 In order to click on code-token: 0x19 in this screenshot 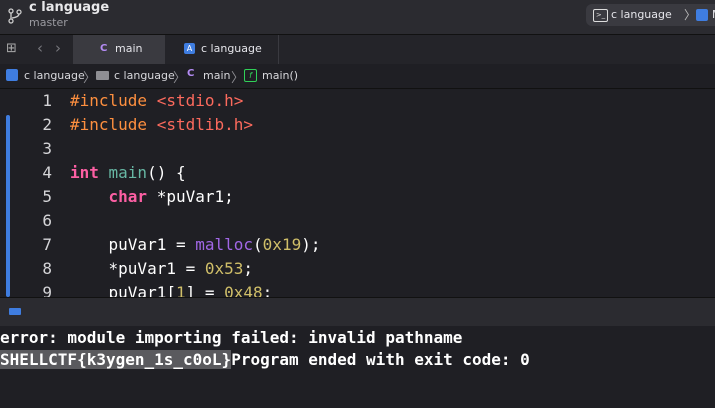, I will do `click(282, 244)`.